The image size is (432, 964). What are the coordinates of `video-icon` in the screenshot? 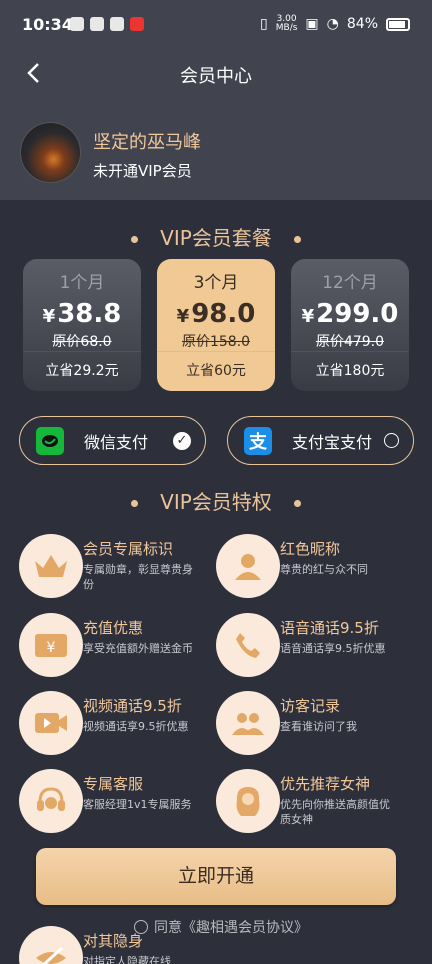 It's located at (51, 723).